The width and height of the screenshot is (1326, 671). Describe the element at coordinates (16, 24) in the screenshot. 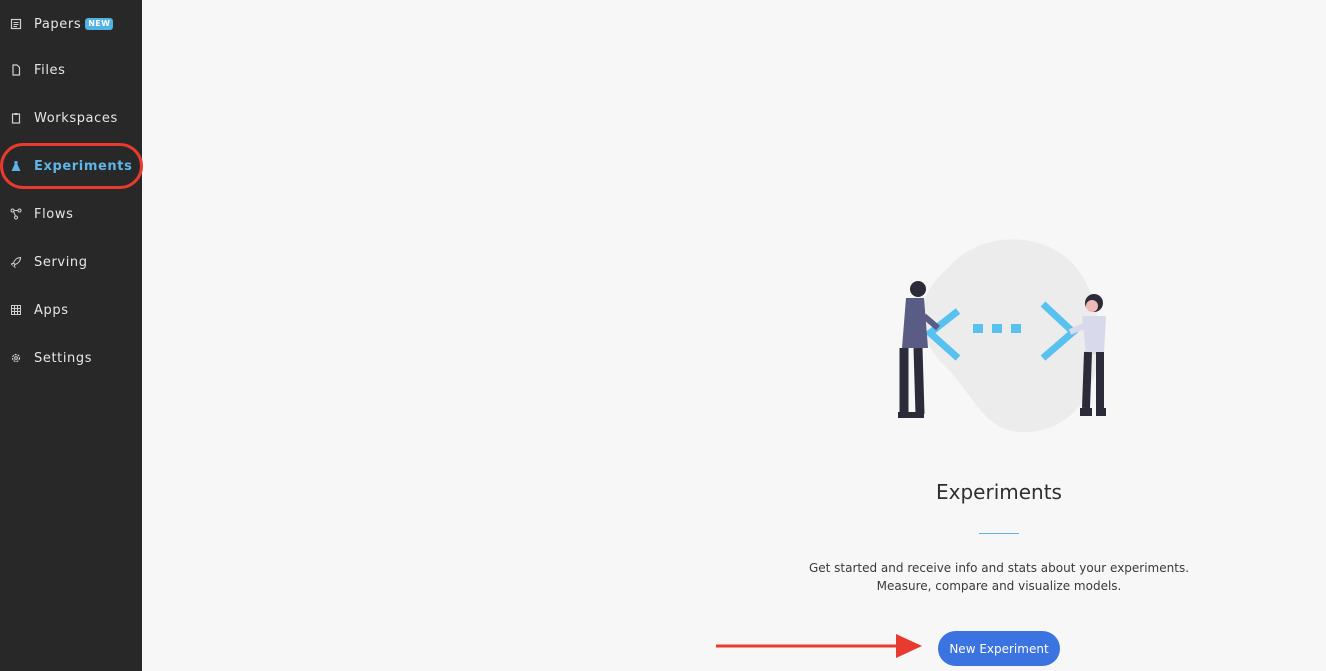

I see `papers-icon` at that location.